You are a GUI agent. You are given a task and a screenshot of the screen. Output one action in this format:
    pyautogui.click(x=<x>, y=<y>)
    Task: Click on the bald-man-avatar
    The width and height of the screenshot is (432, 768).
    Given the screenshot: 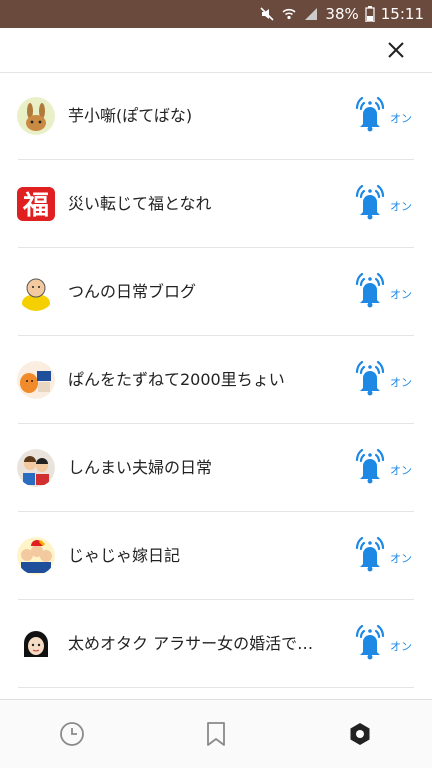 What is the action you would take?
    pyautogui.click(x=36, y=292)
    